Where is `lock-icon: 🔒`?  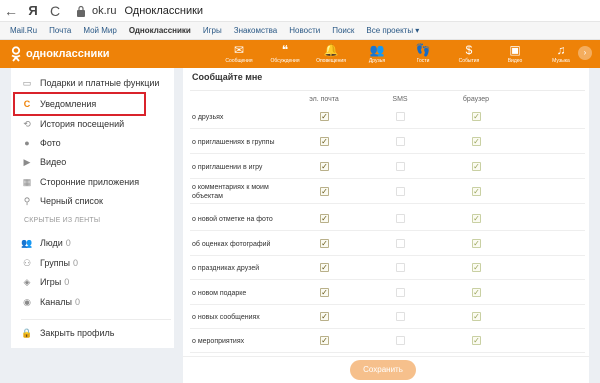 lock-icon: 🔒 is located at coordinates (27, 332).